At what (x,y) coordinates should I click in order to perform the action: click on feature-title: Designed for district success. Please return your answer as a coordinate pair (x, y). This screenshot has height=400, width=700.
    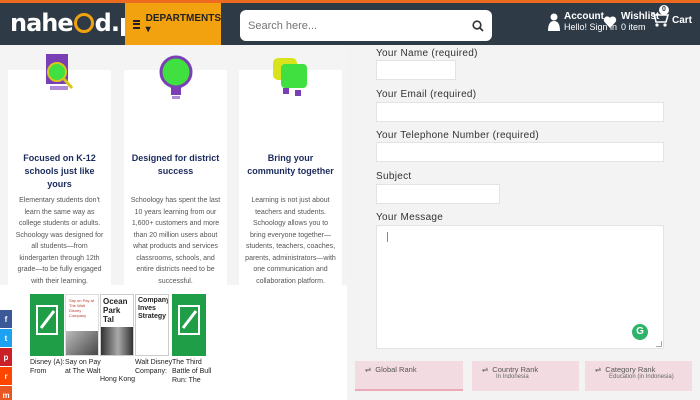
    Looking at the image, I should click on (175, 164).